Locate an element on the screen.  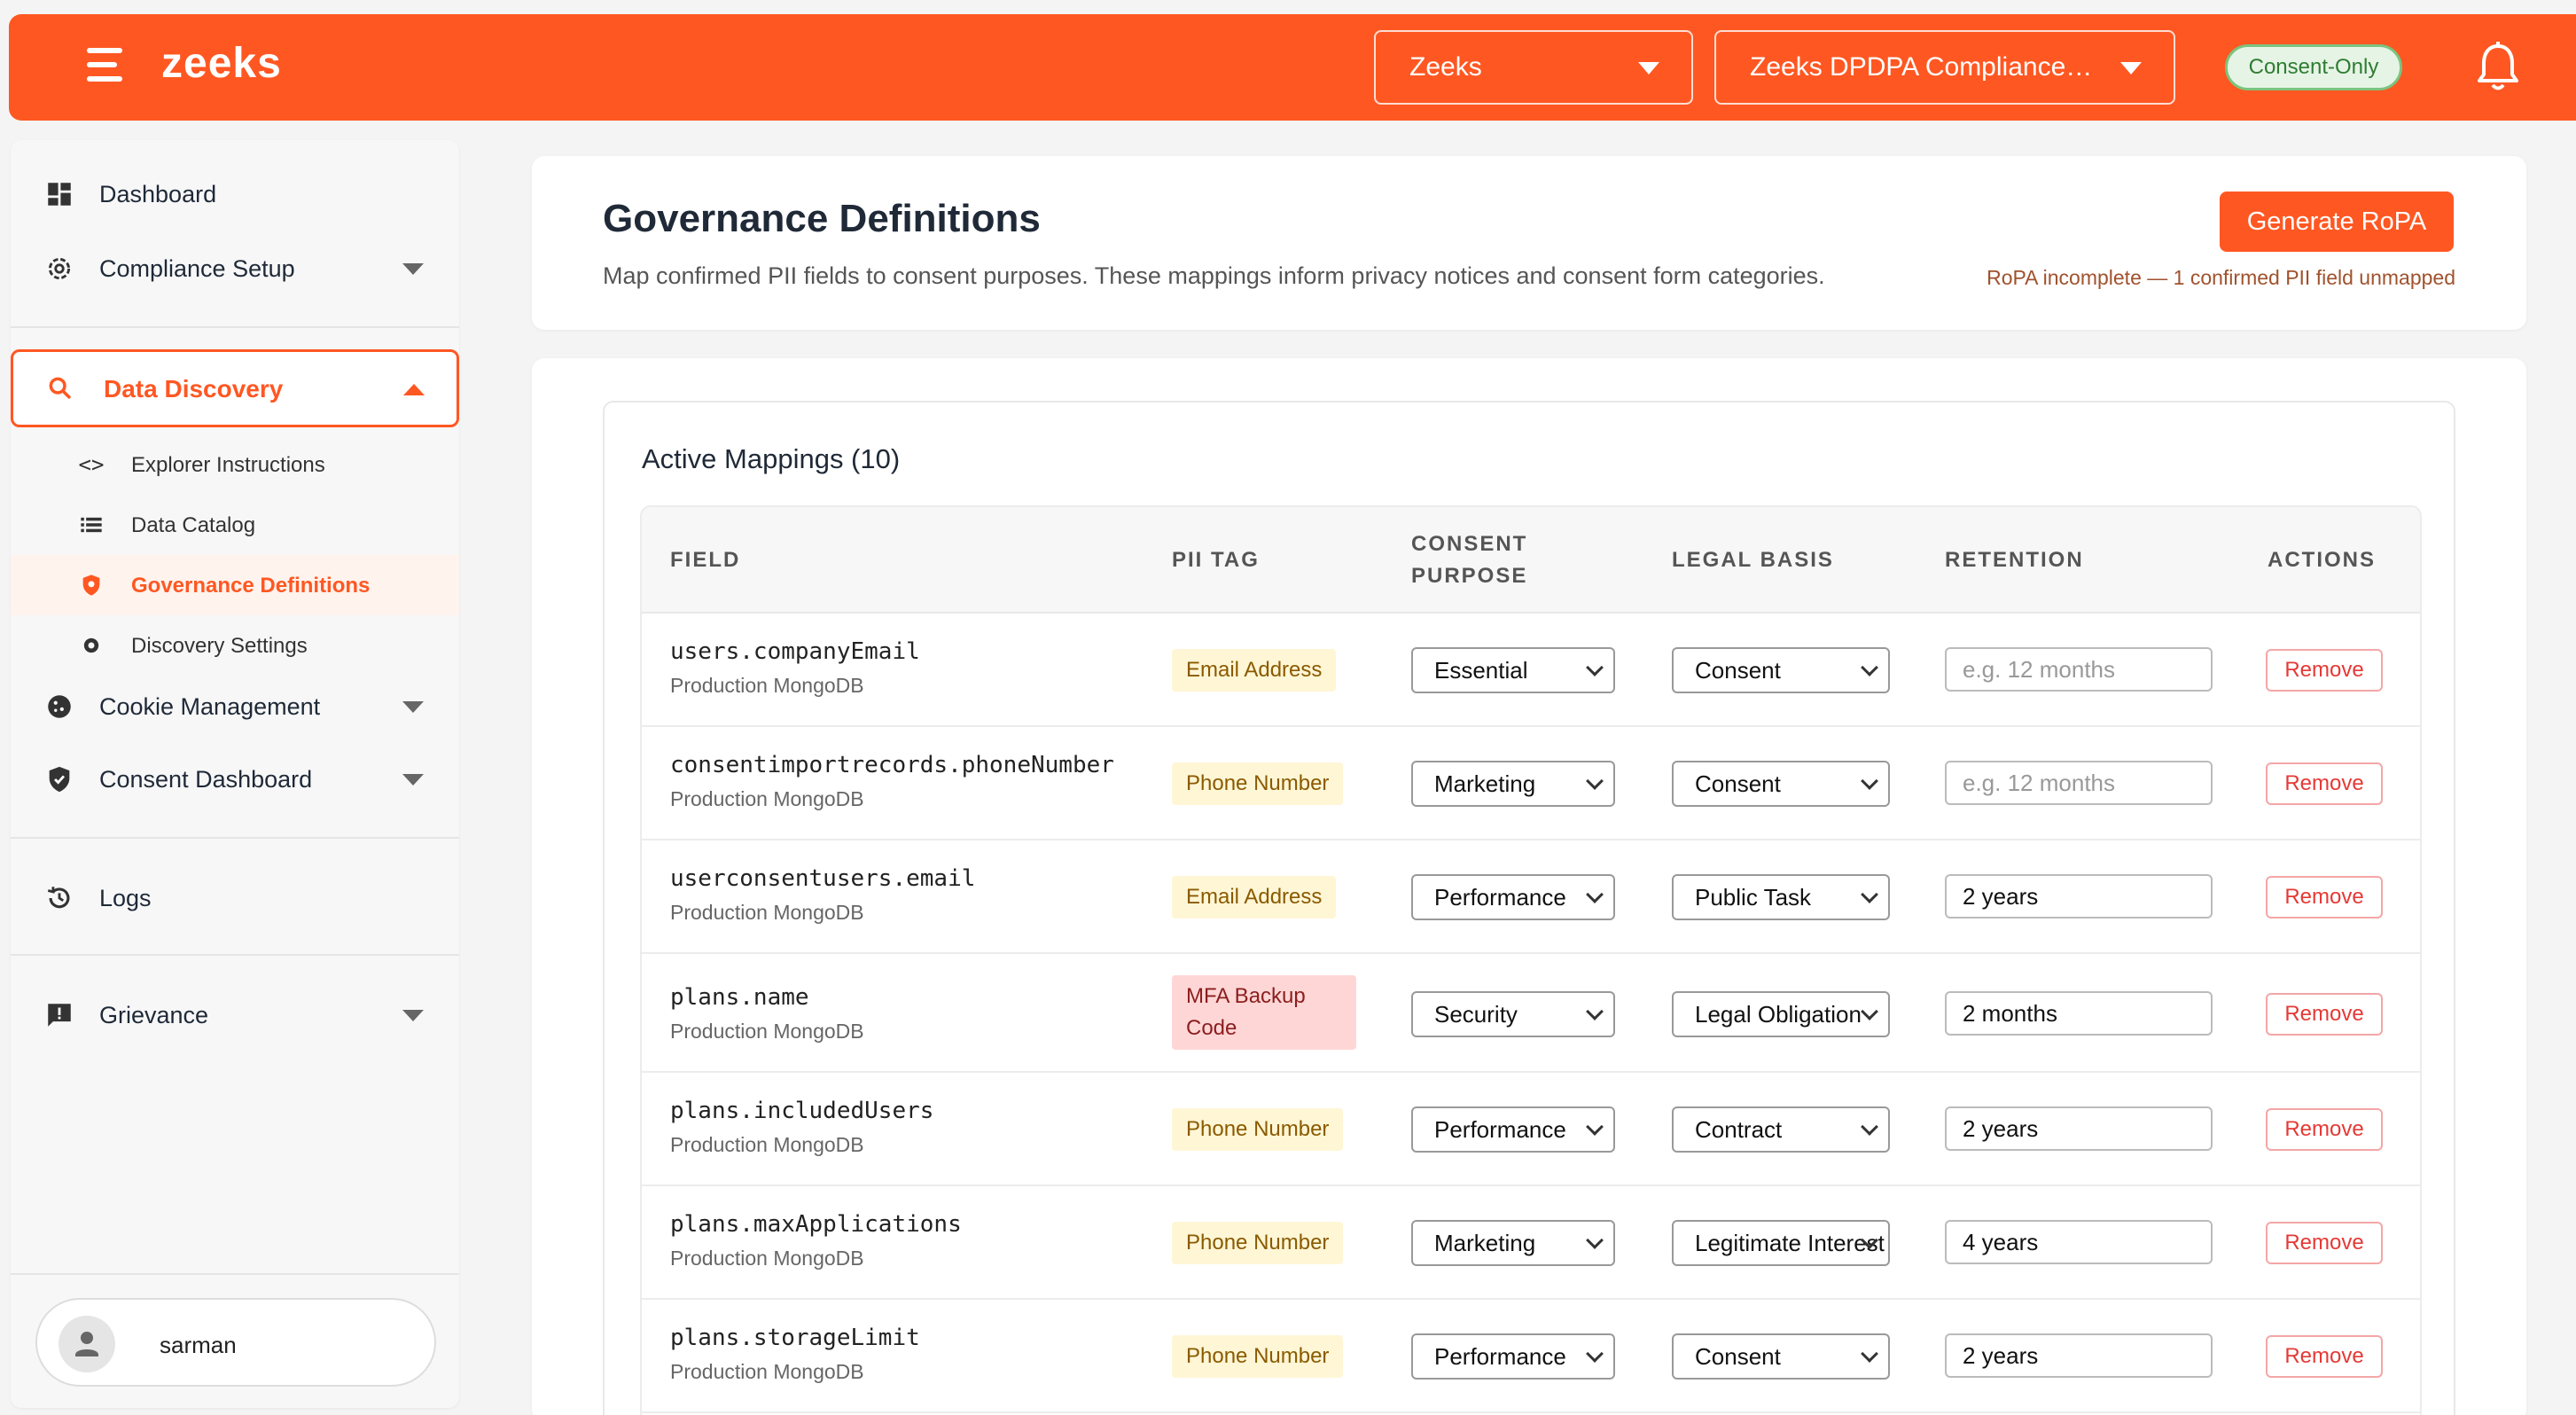
pii-tag-line2: Code is located at coordinates (1211, 1028).